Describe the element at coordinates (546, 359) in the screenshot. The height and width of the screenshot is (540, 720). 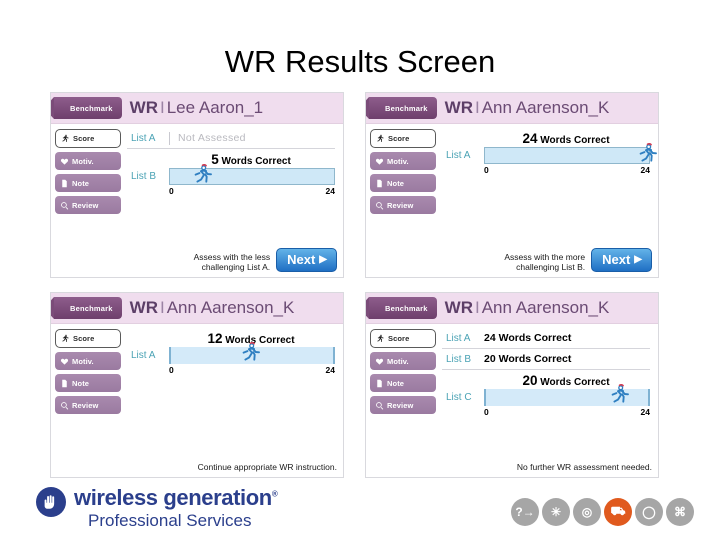
I see `result-row: List B 20 Words Correct` at that location.